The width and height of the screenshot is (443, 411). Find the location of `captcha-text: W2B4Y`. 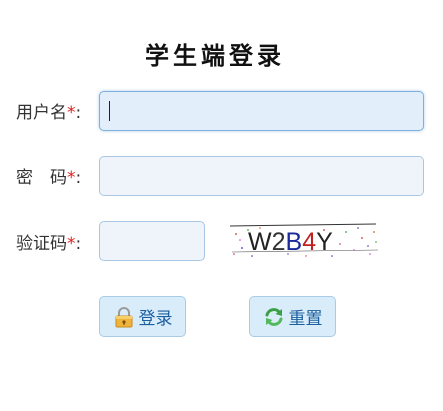

captcha-text: W2B4Y is located at coordinates (290, 242).